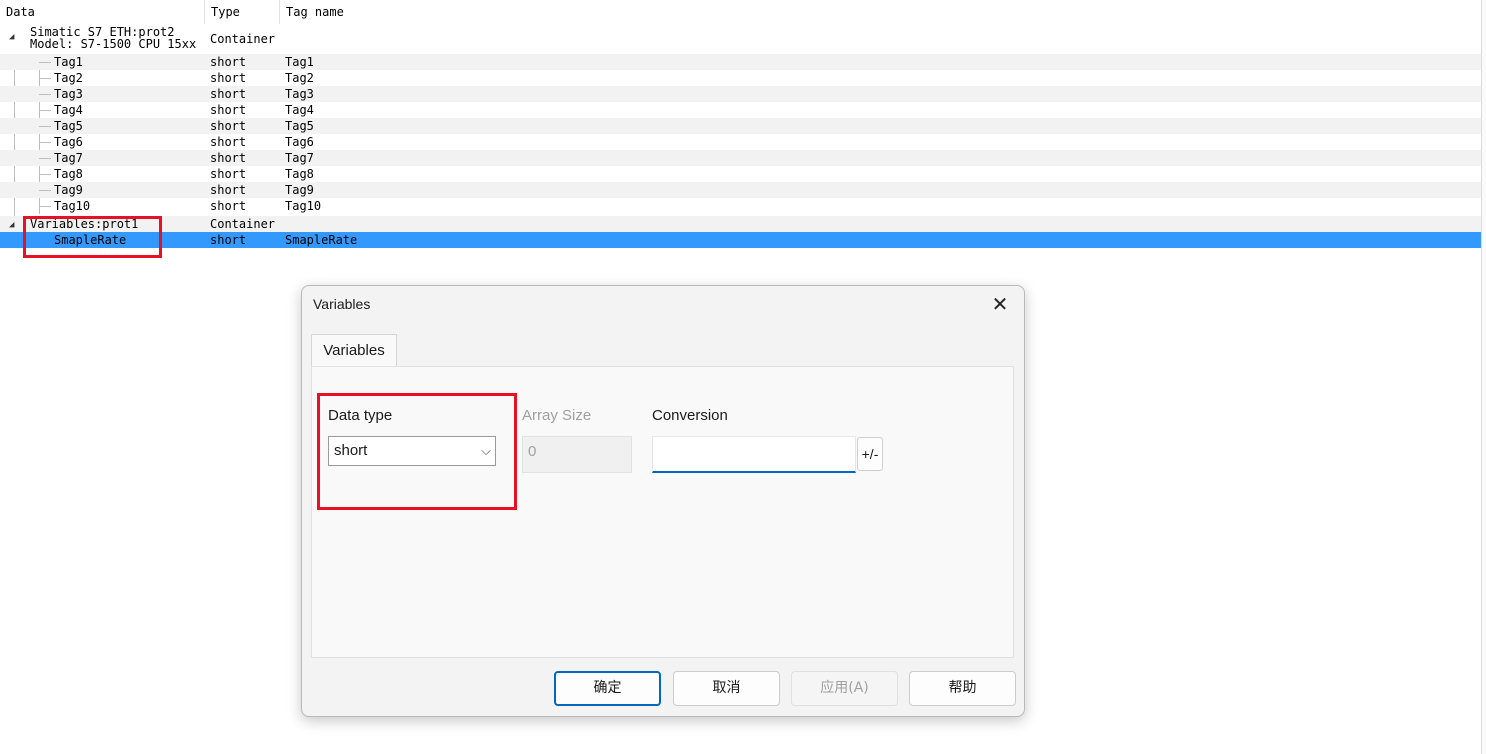 Image resolution: width=1486 pixels, height=754 pixels. What do you see at coordinates (881, 12) in the screenshot?
I see `column-header-tag-name: Tag name` at bounding box center [881, 12].